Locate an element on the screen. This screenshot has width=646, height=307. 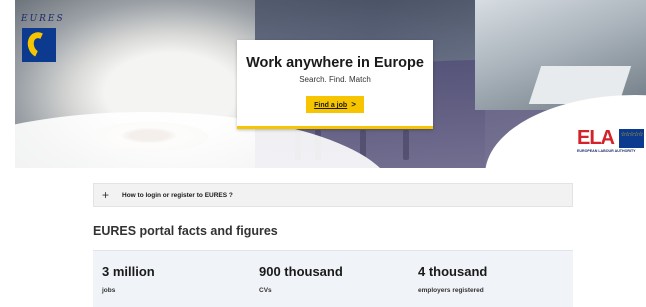
ela-logo: ELA ☆☆☆☆☆ EUROPEAN LABOUR AUTHORITY is located at coordinates (610, 142).